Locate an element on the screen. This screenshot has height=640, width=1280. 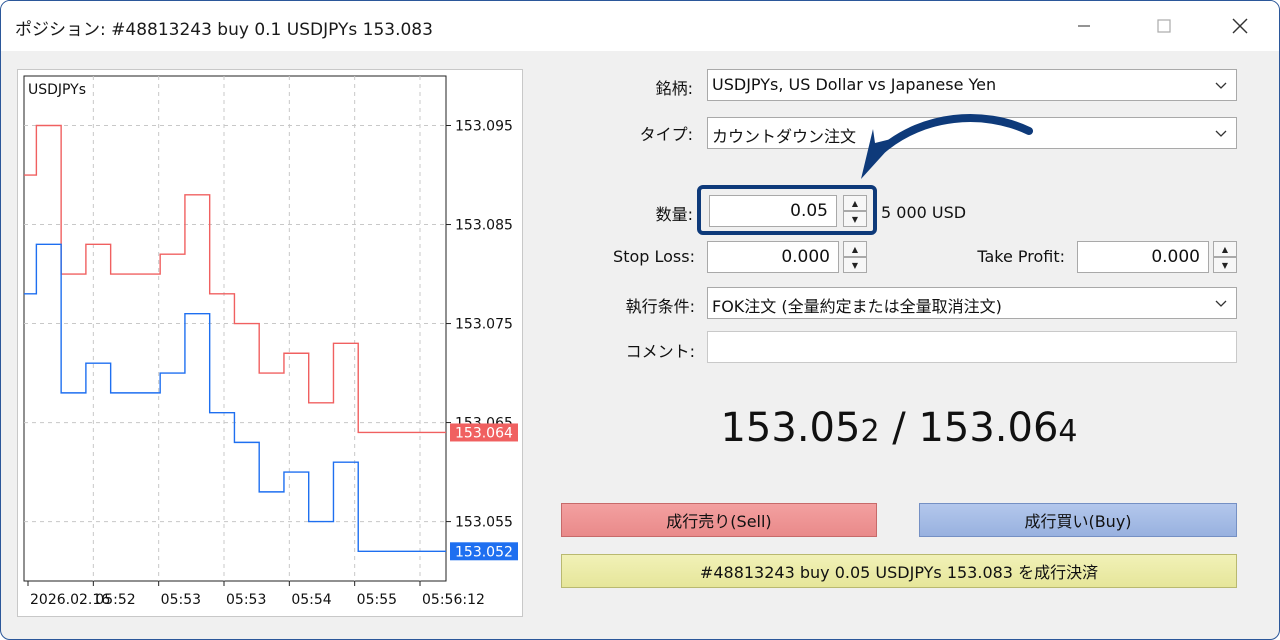
symbol-select: USDJPYs, US Dollar vs Japanese Yen is located at coordinates (972, 85).